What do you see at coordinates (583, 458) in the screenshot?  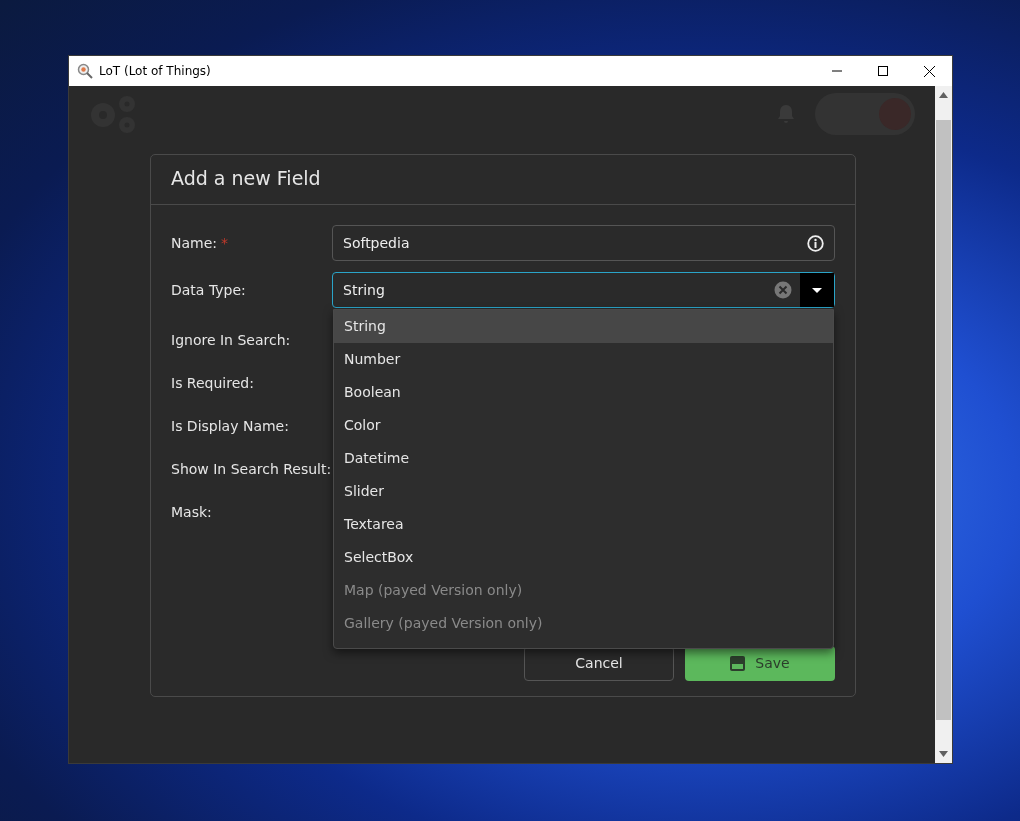 I see `dropdown-option: Datetime` at bounding box center [583, 458].